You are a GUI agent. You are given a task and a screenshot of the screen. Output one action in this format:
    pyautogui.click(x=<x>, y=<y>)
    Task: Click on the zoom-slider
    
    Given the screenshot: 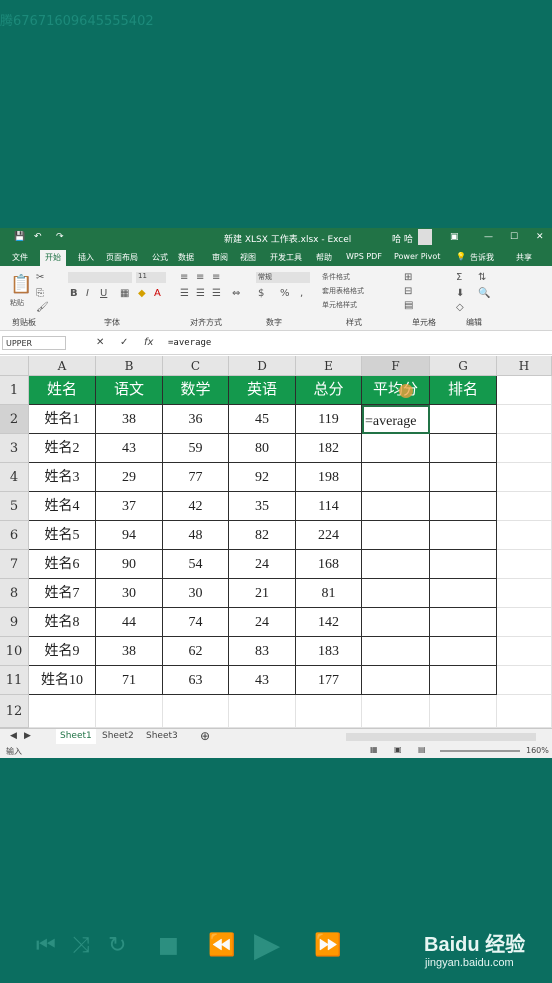 What is the action you would take?
    pyautogui.click(x=480, y=751)
    